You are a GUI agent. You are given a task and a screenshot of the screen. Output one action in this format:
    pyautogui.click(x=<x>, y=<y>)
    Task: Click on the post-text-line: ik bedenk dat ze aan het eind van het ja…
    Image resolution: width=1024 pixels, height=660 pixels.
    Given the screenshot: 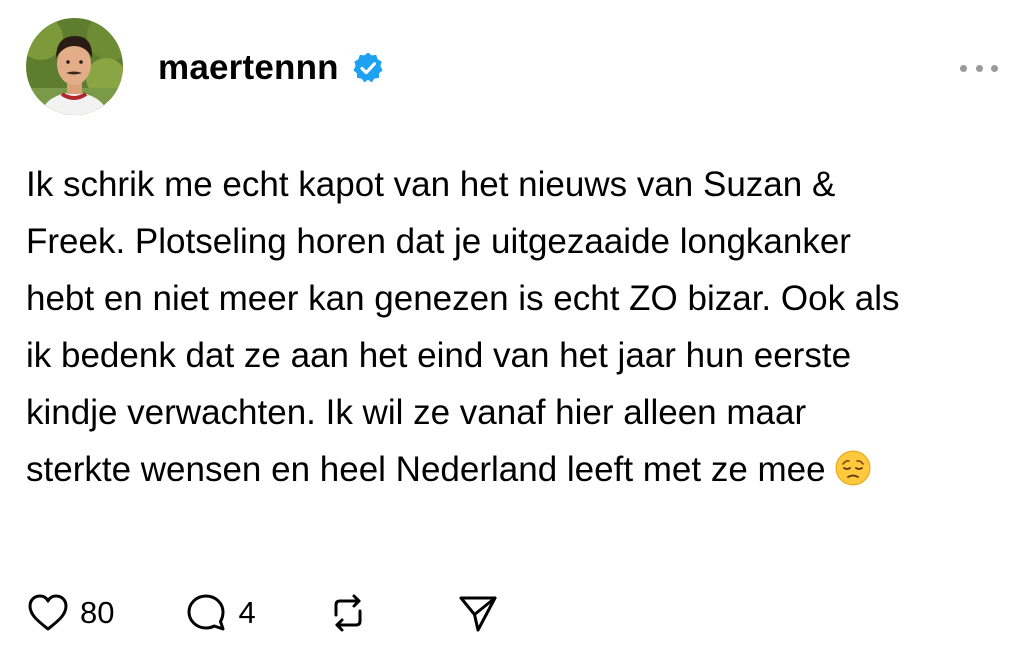 What is the action you would take?
    pyautogui.click(x=439, y=355)
    